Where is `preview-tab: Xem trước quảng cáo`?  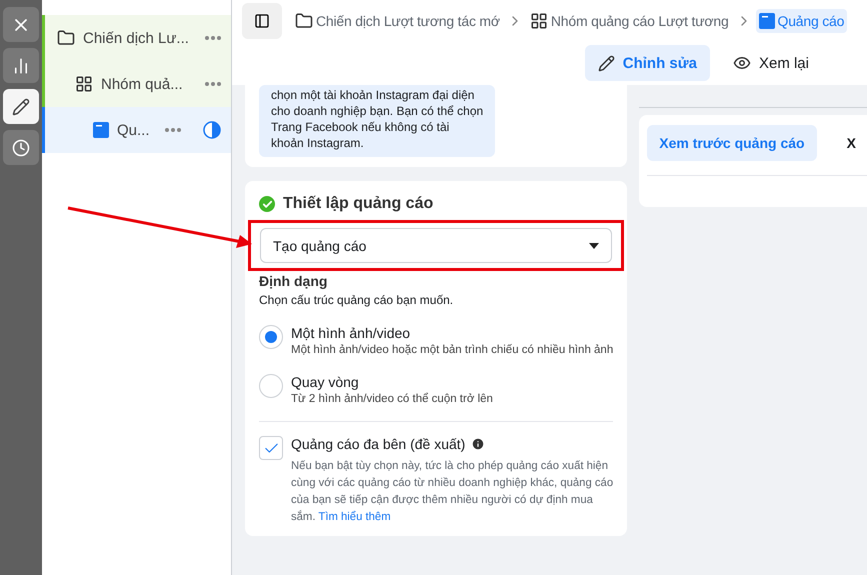
preview-tab: Xem trước quảng cáo is located at coordinates (732, 143).